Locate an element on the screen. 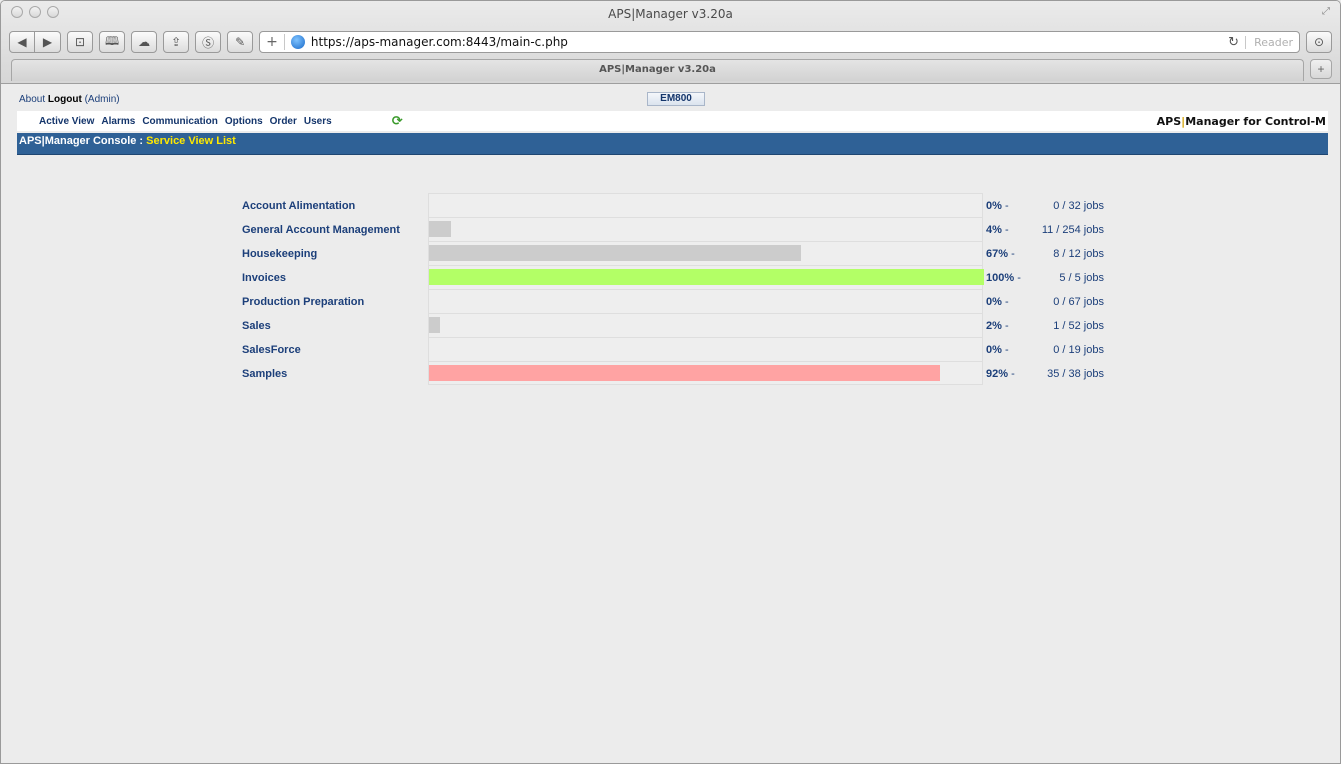  service-row: Sales 2% - 1 / 52 jobs is located at coordinates (692, 325).